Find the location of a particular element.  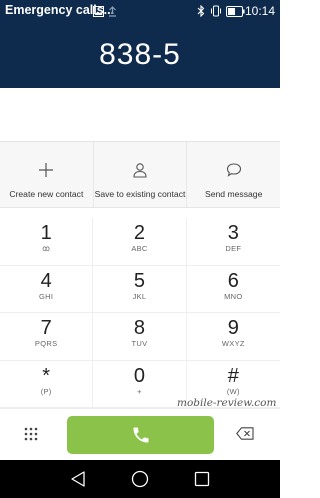

vibrate-icon is located at coordinates (216, 13).